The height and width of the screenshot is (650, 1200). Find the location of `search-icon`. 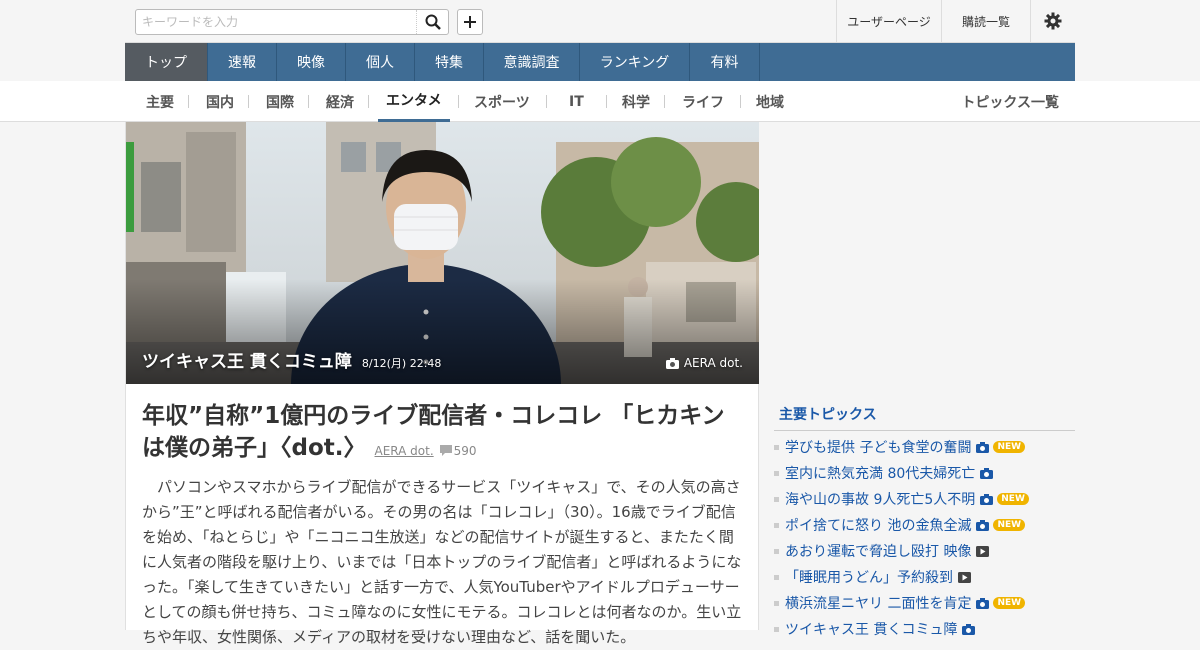

search-icon is located at coordinates (433, 22).